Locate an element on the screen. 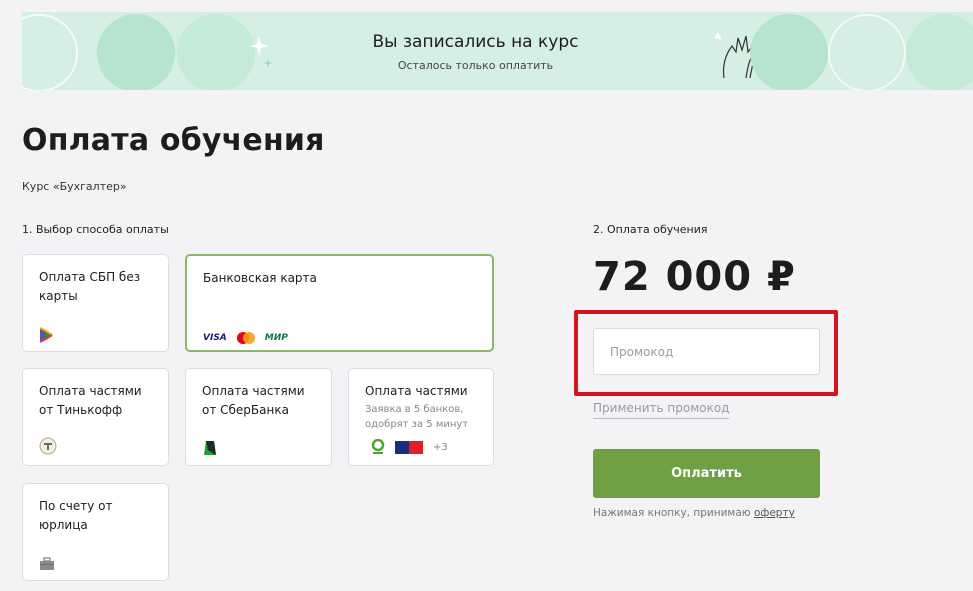  banks-icon: +3 is located at coordinates (409, 447).